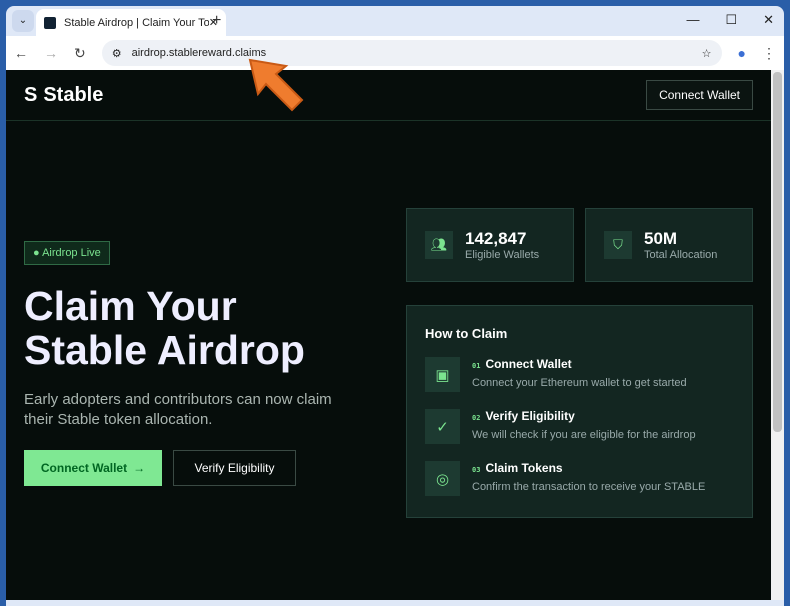 Image resolution: width=790 pixels, height=606 pixels. I want to click on stable-logo-icon: S, so click(31, 94).